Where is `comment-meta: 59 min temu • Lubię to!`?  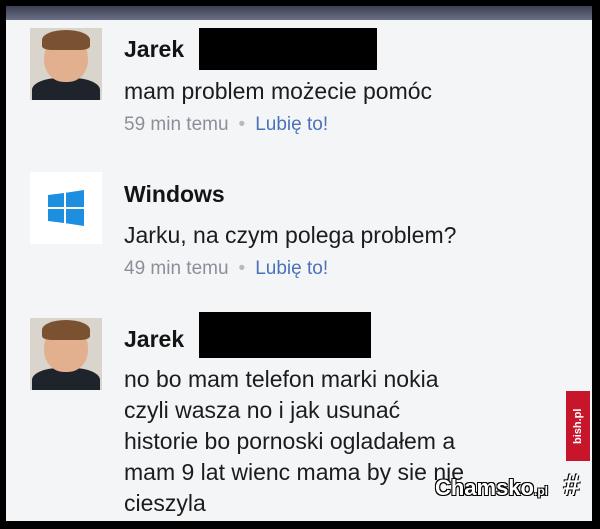
comment-meta: 59 min temu • Lubię to! is located at coordinates (226, 125).